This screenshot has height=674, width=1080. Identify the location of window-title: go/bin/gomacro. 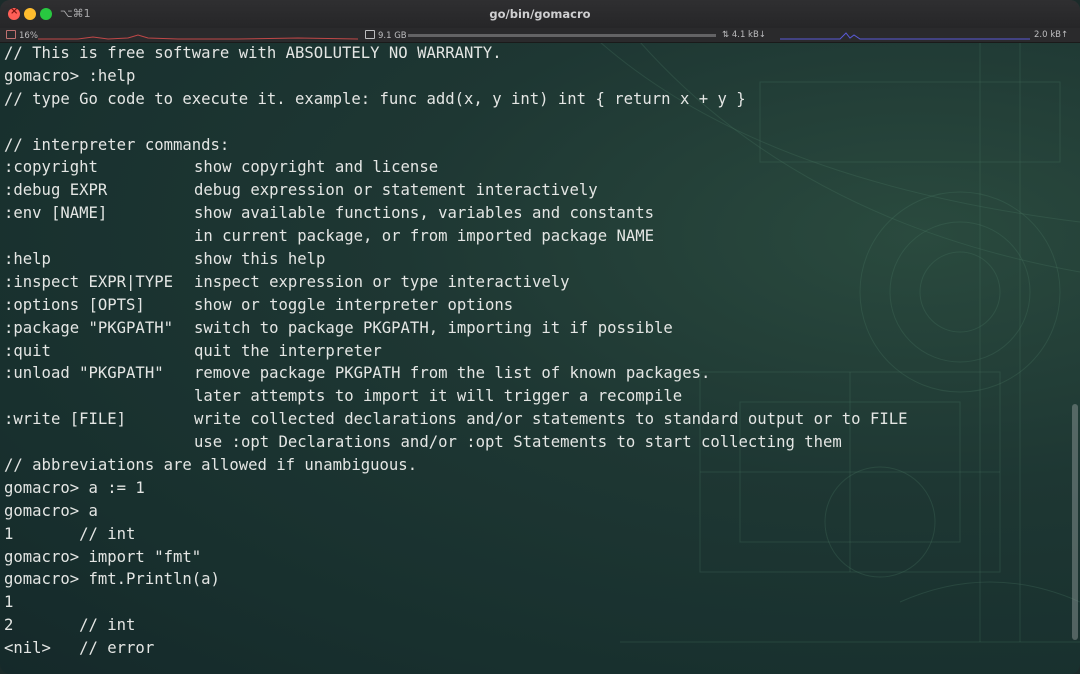
(540, 14).